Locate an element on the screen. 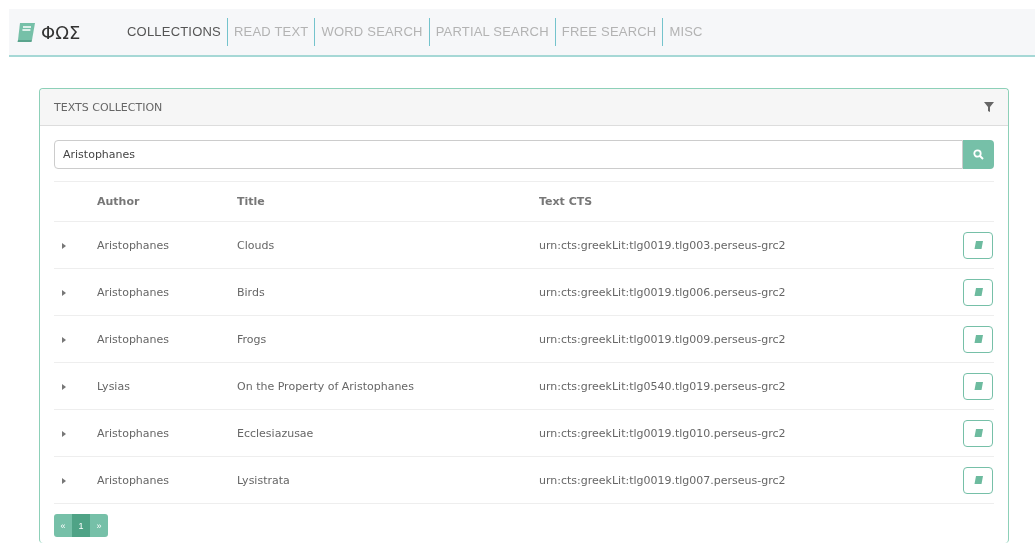 This screenshot has width=1035, height=544. column-header: Text CTS is located at coordinates (745, 201).